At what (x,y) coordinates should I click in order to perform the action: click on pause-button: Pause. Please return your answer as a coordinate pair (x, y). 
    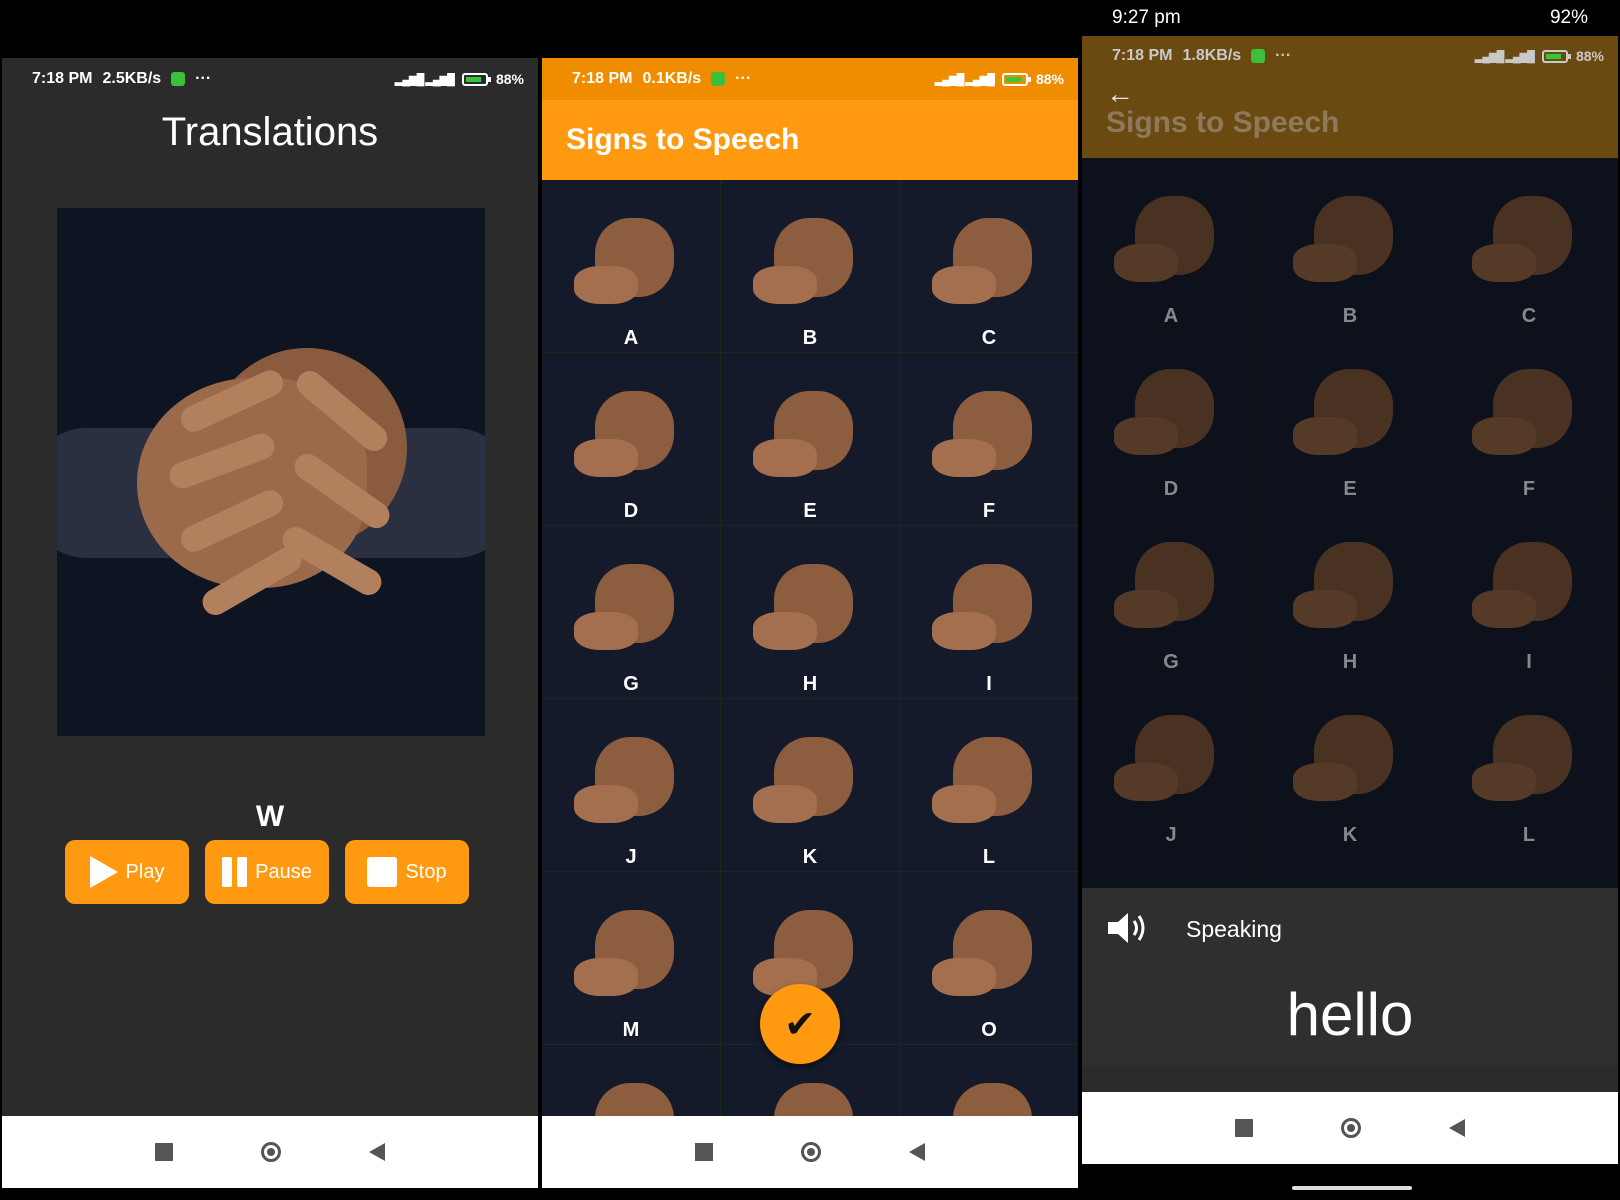
    Looking at the image, I should click on (267, 872).